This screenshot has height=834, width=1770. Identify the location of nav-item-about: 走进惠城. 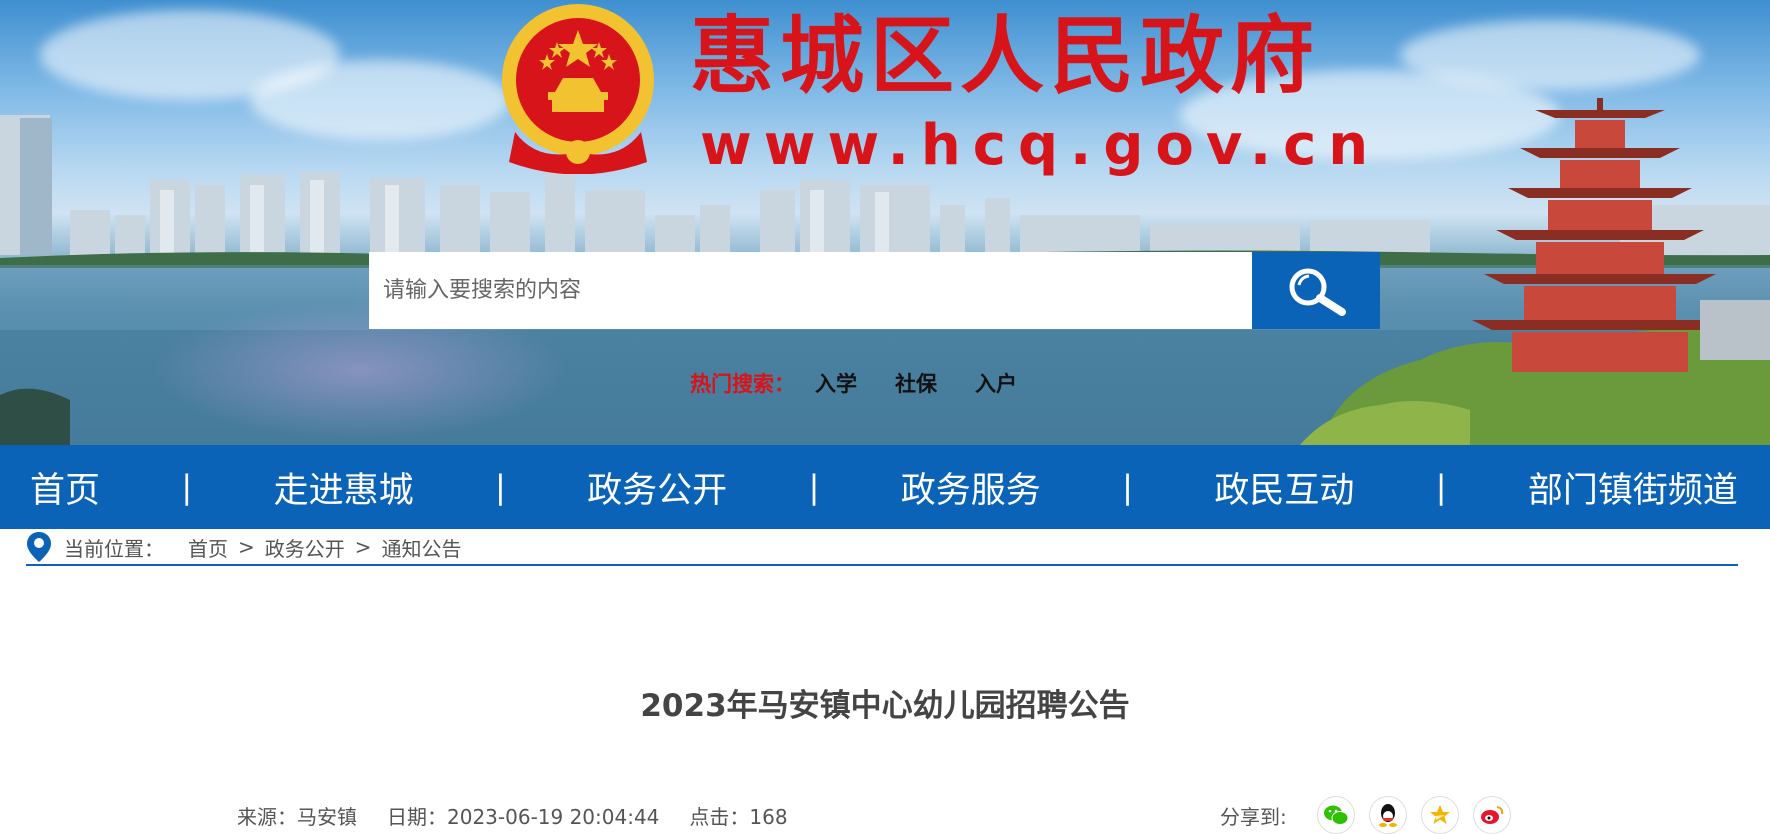
(344, 487).